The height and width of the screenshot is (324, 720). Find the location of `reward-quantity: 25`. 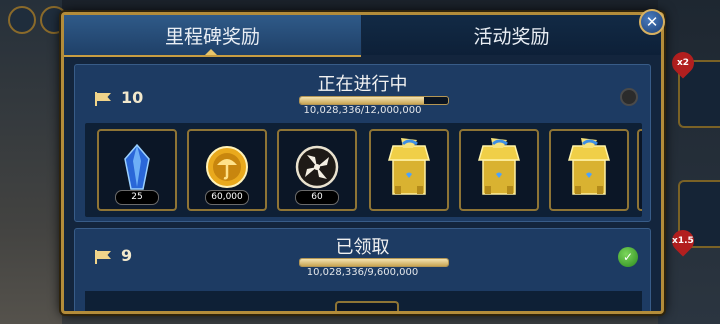

reward-quantity: 25 is located at coordinates (137, 197).